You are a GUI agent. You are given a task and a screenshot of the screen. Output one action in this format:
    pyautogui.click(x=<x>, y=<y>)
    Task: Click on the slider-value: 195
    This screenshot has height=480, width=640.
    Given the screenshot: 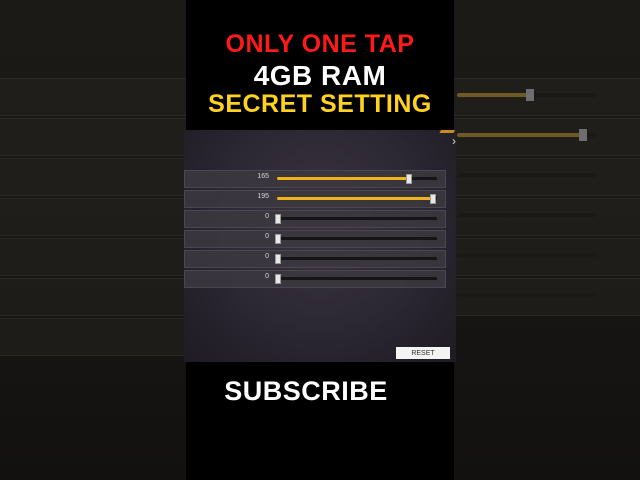 What is the action you would take?
    pyautogui.click(x=263, y=196)
    